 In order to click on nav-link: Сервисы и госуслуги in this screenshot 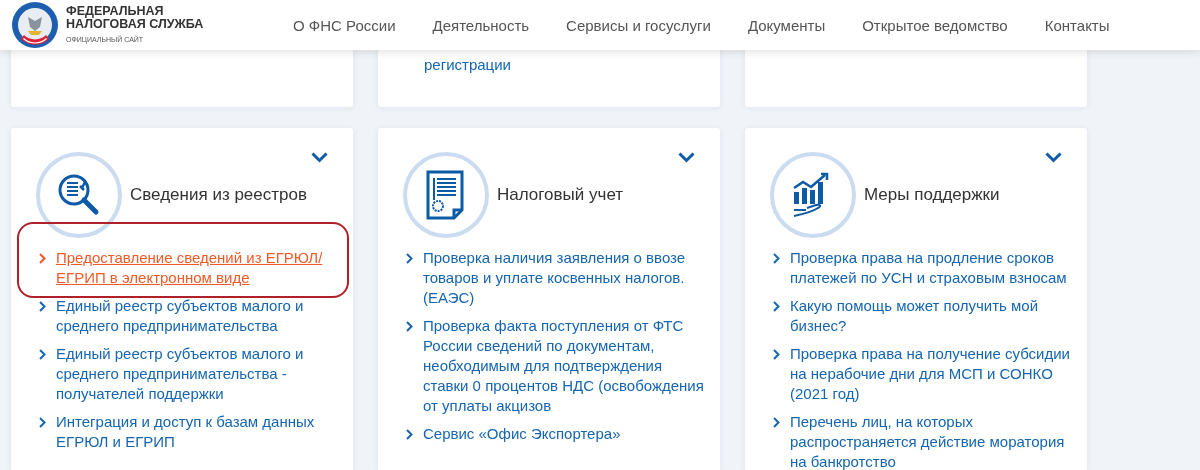, I will do `click(638, 25)`.